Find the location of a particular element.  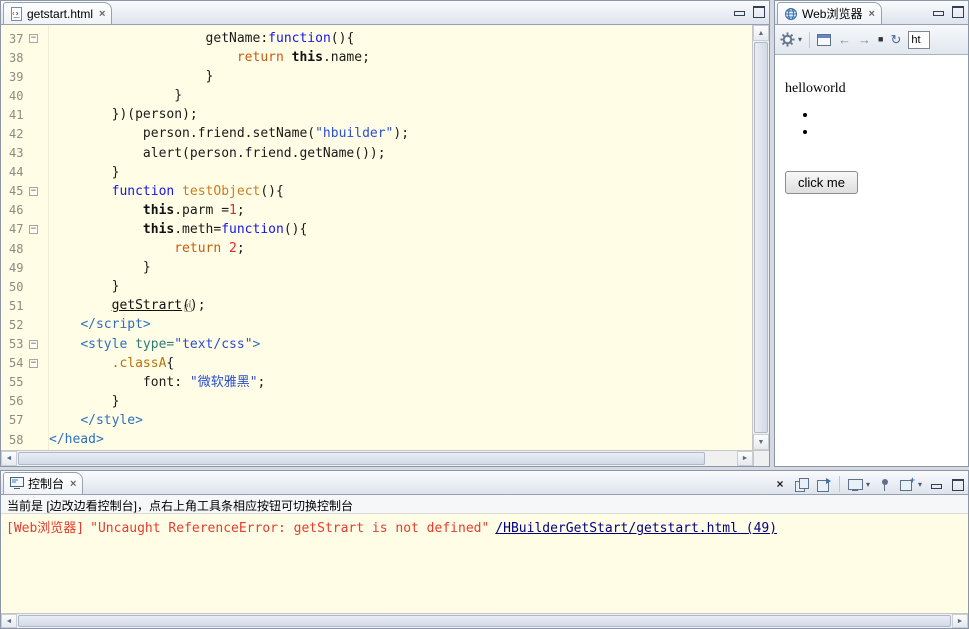

line-number: 39 is located at coordinates (16, 76).